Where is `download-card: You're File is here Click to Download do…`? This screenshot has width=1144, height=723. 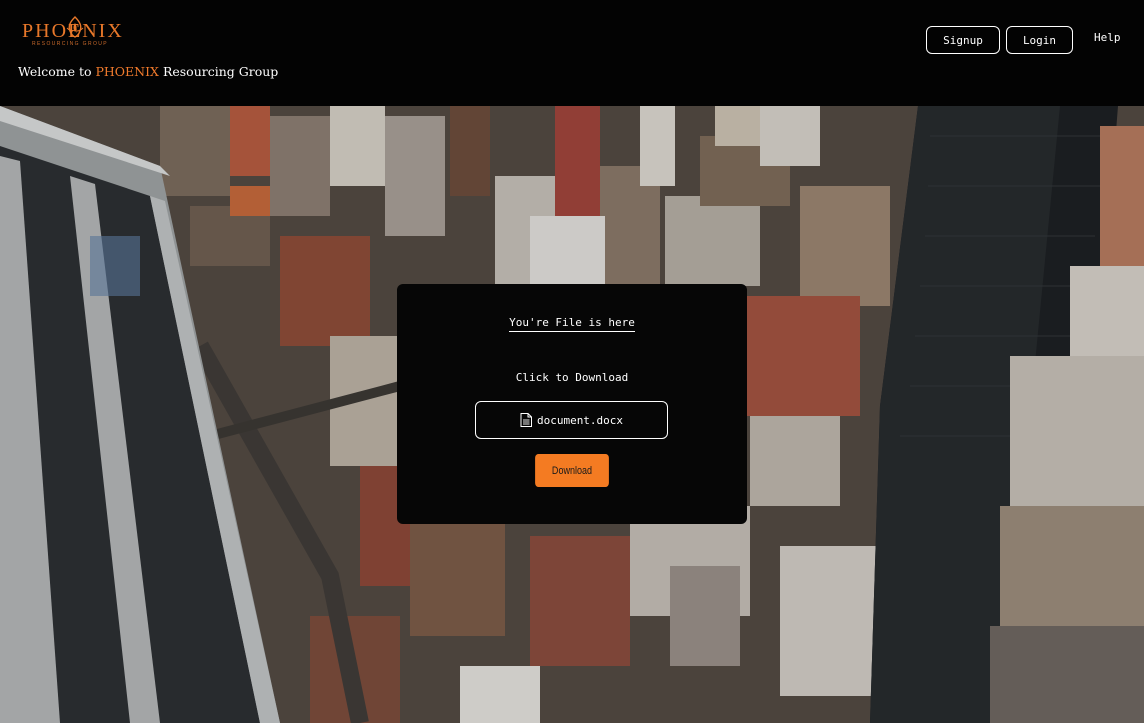
download-card: You're File is here Click to Download do… is located at coordinates (572, 404).